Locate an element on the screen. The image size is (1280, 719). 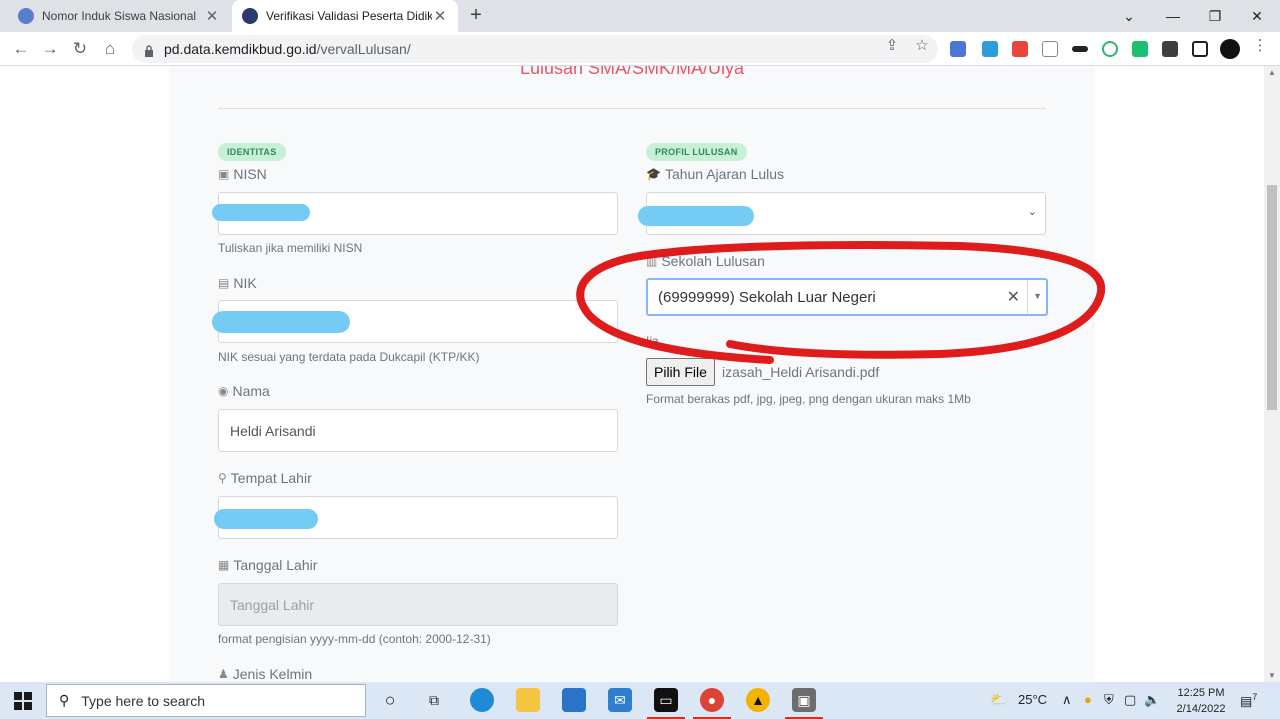
sekolah-select: (69999999) Sekolah Luar Negeri ✕ ▼ is located at coordinates (847, 297).